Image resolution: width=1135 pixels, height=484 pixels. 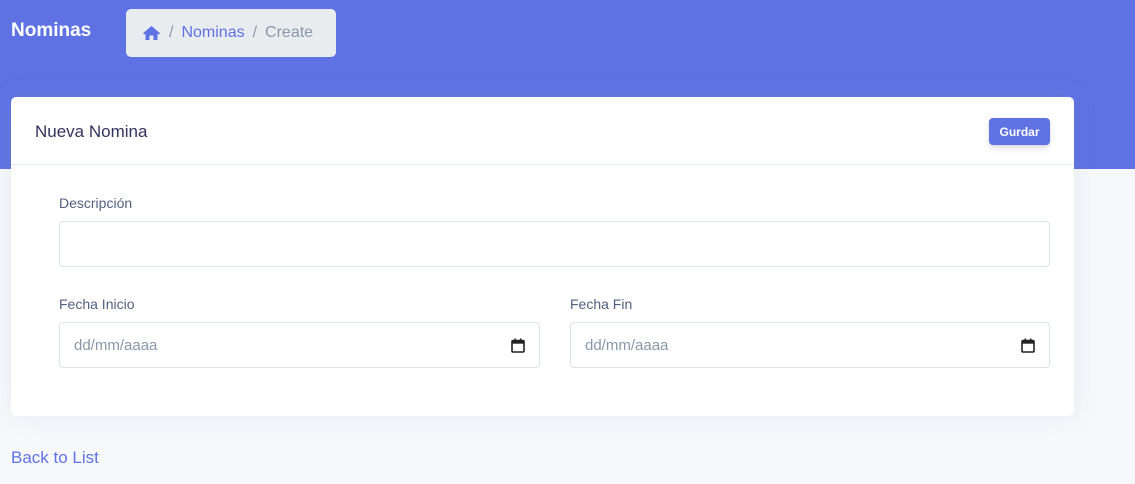 I want to click on card-header: Nueva Nomina Gurdar, so click(x=542, y=131).